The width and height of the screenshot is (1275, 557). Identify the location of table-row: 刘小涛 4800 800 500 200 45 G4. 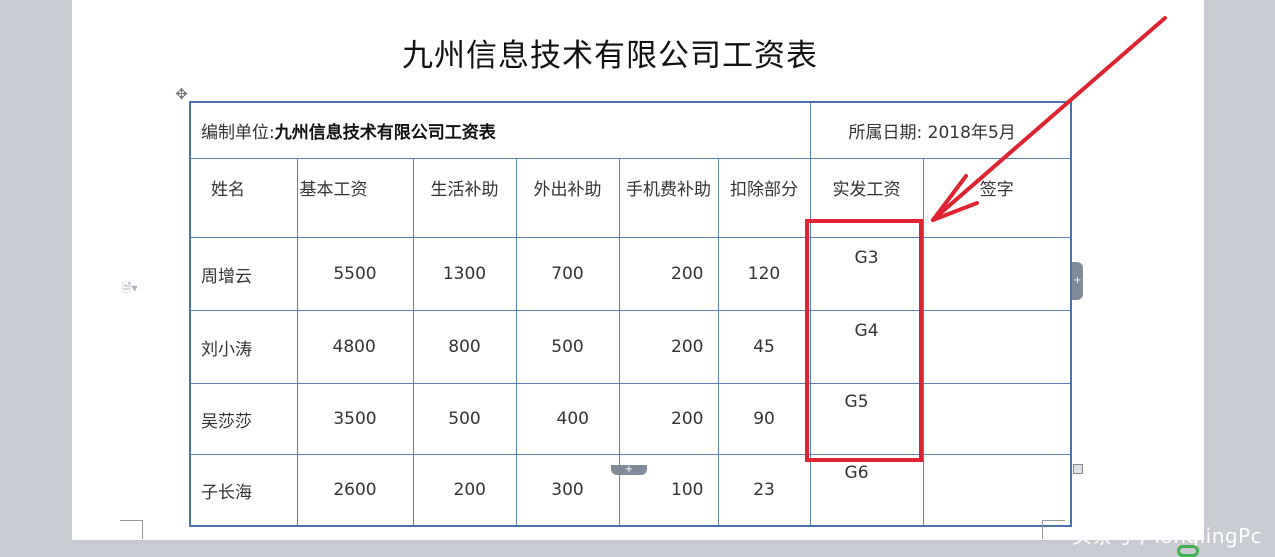
(630, 347).